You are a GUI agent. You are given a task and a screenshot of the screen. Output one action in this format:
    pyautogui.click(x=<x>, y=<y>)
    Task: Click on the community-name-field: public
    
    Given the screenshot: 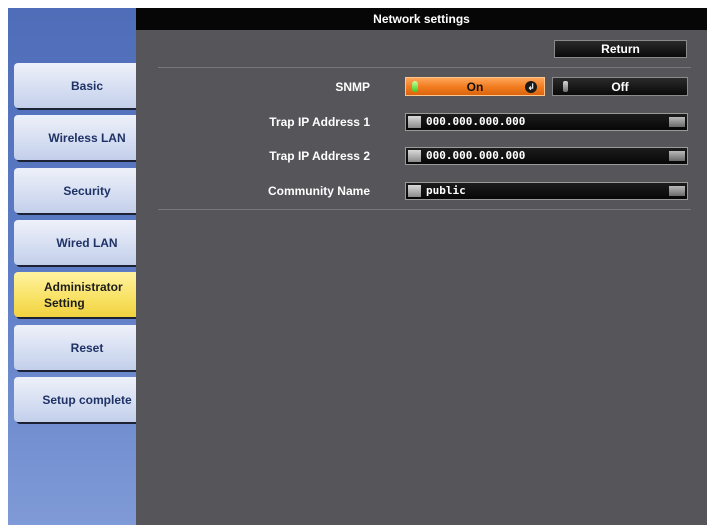 What is the action you would take?
    pyautogui.click(x=546, y=191)
    